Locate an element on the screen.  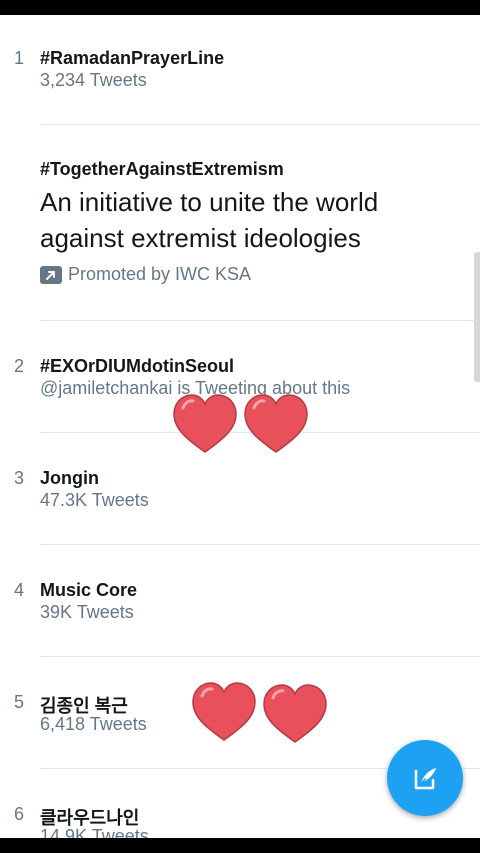
trend-name: Jongin is located at coordinates (69, 478).